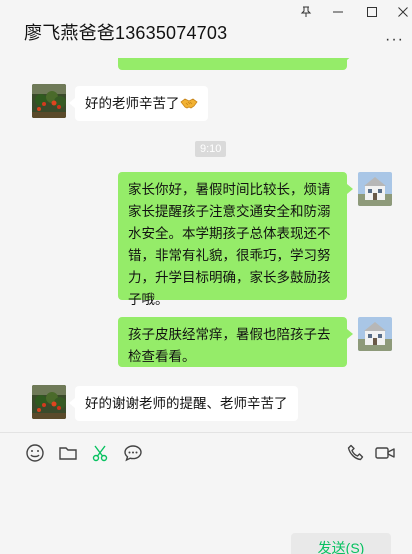 Image resolution: width=412 pixels, height=554 pixels. I want to click on input-divider, so click(206, 432).